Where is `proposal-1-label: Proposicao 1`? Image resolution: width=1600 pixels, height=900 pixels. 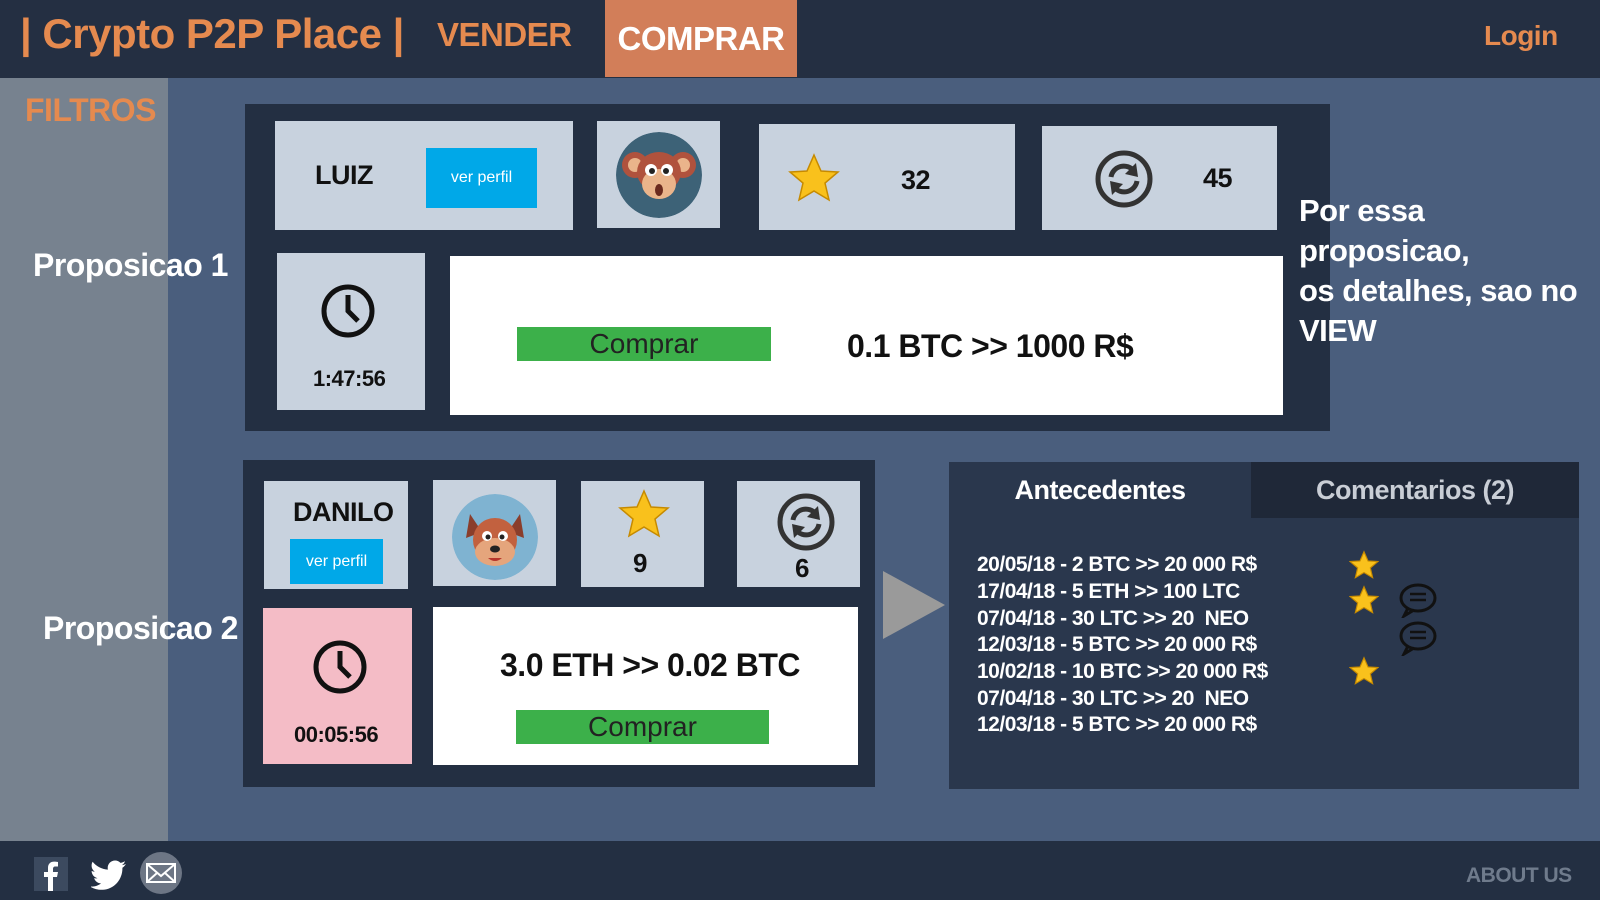 proposal-1-label: Proposicao 1 is located at coordinates (130, 265).